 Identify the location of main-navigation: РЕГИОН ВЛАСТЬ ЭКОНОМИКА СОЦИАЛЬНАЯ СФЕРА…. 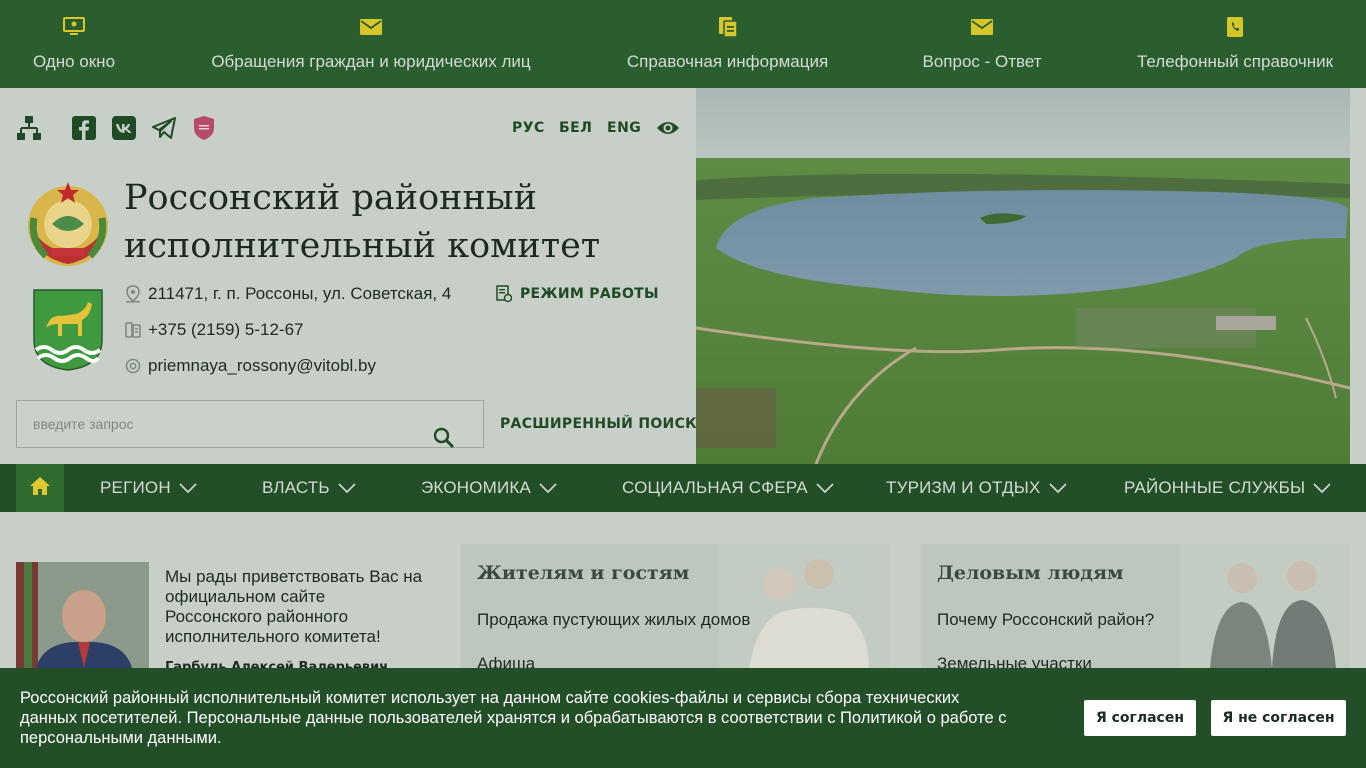
(683, 488).